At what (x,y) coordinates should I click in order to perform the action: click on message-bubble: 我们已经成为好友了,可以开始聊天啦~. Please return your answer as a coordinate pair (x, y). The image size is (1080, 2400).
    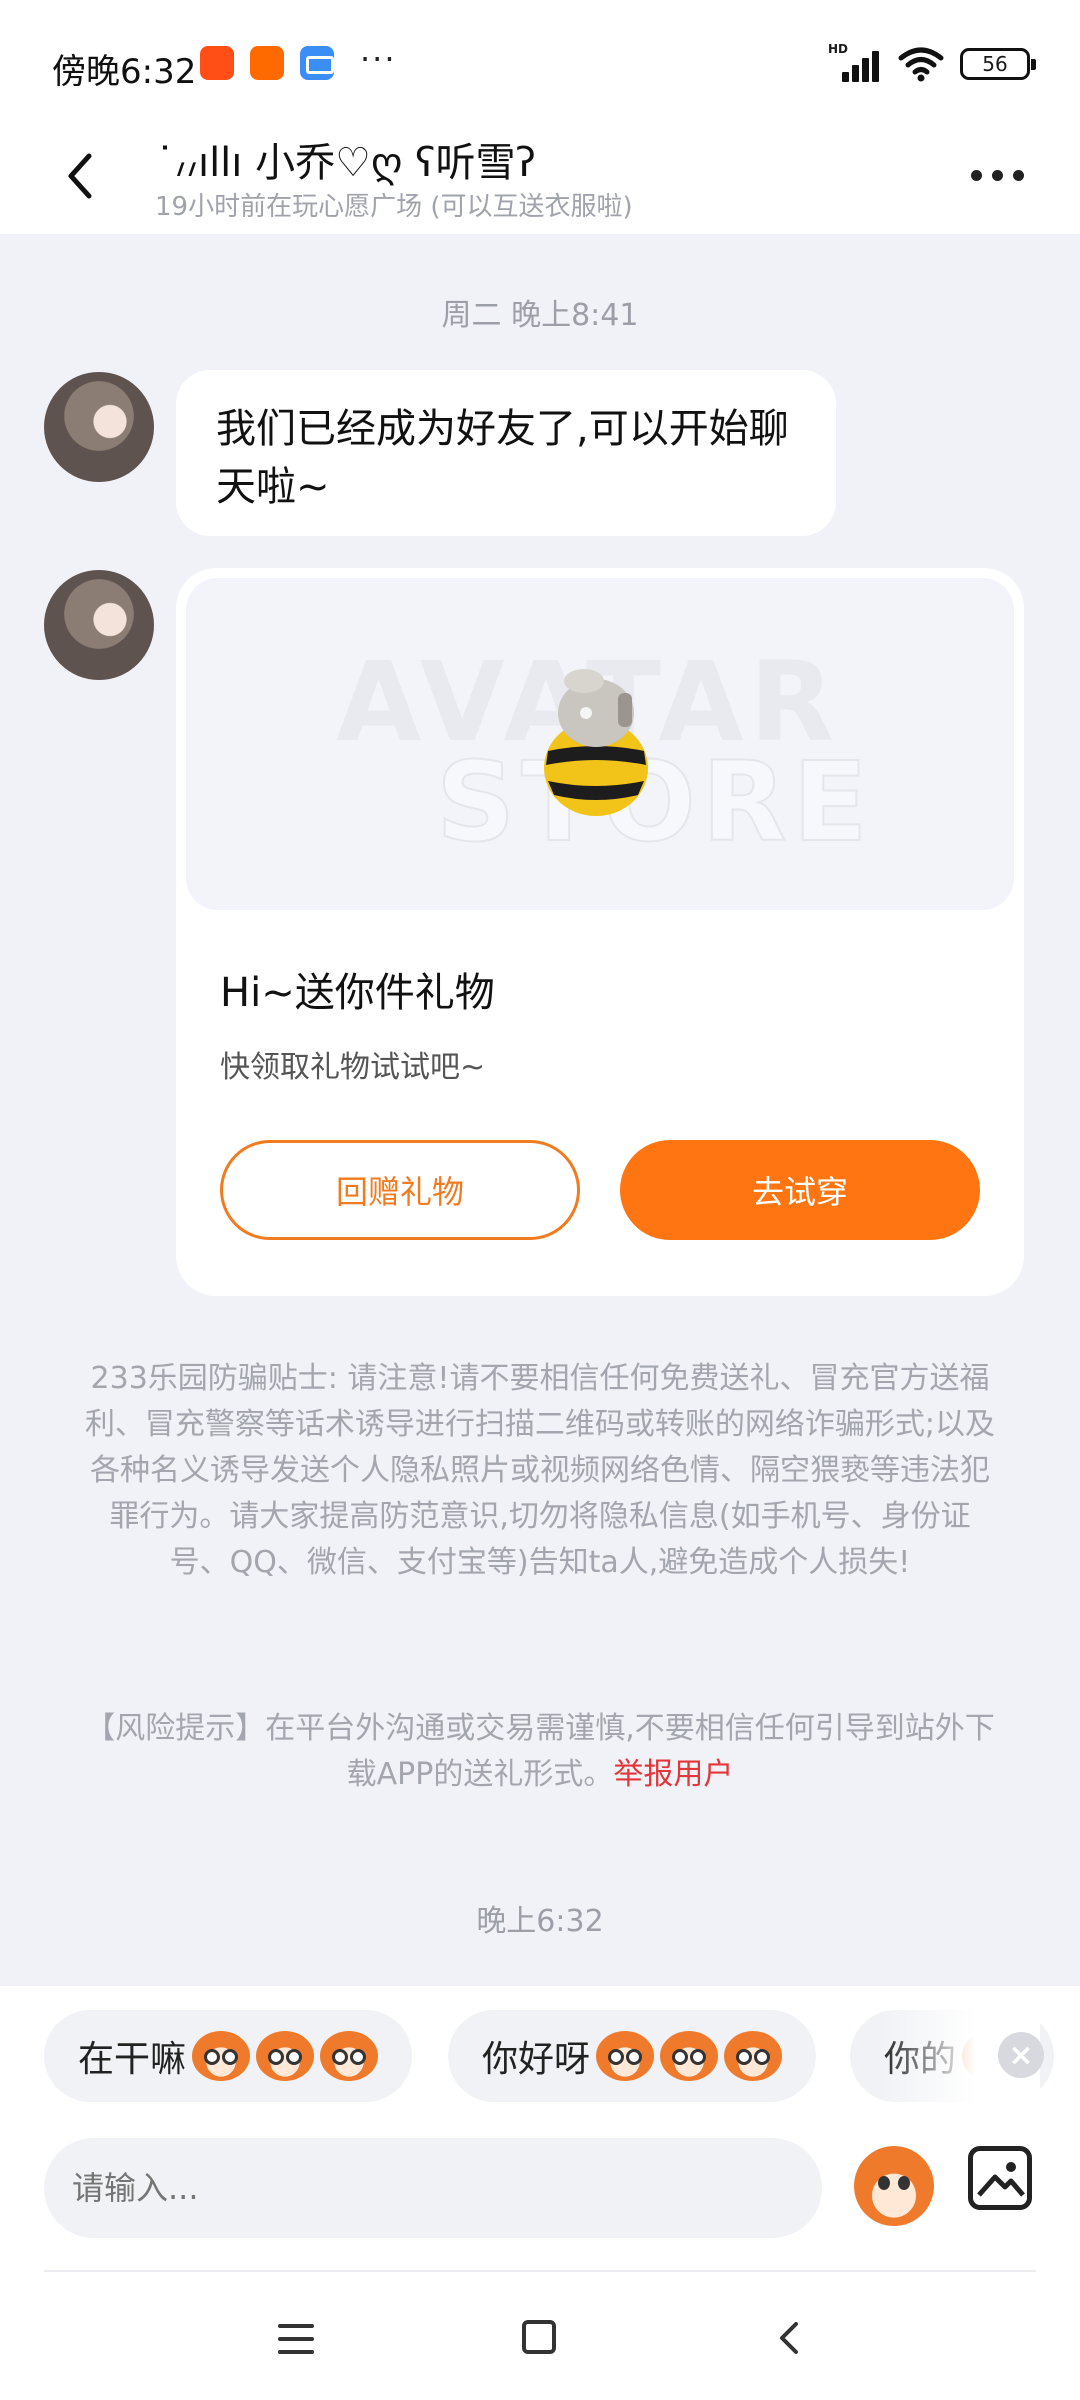
    Looking at the image, I should click on (506, 453).